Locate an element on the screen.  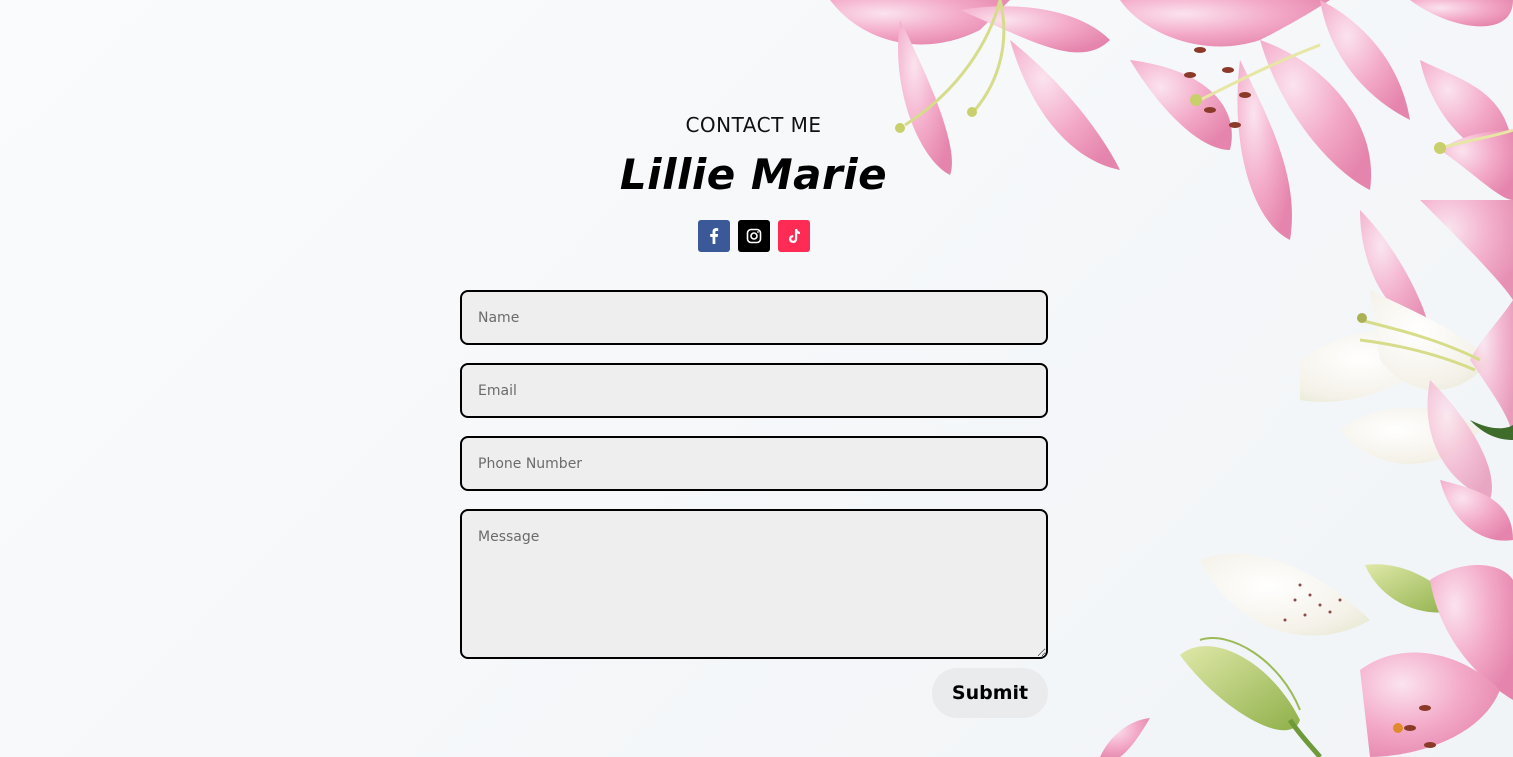
name-input is located at coordinates (754, 317).